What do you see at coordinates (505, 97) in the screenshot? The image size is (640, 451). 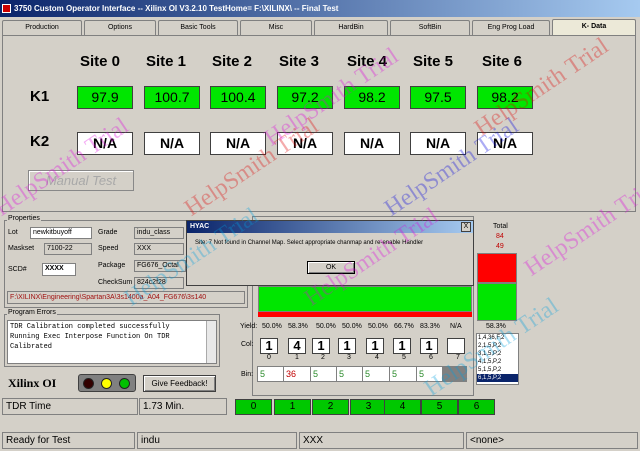 I see `k1-site-6: 98.2` at bounding box center [505, 97].